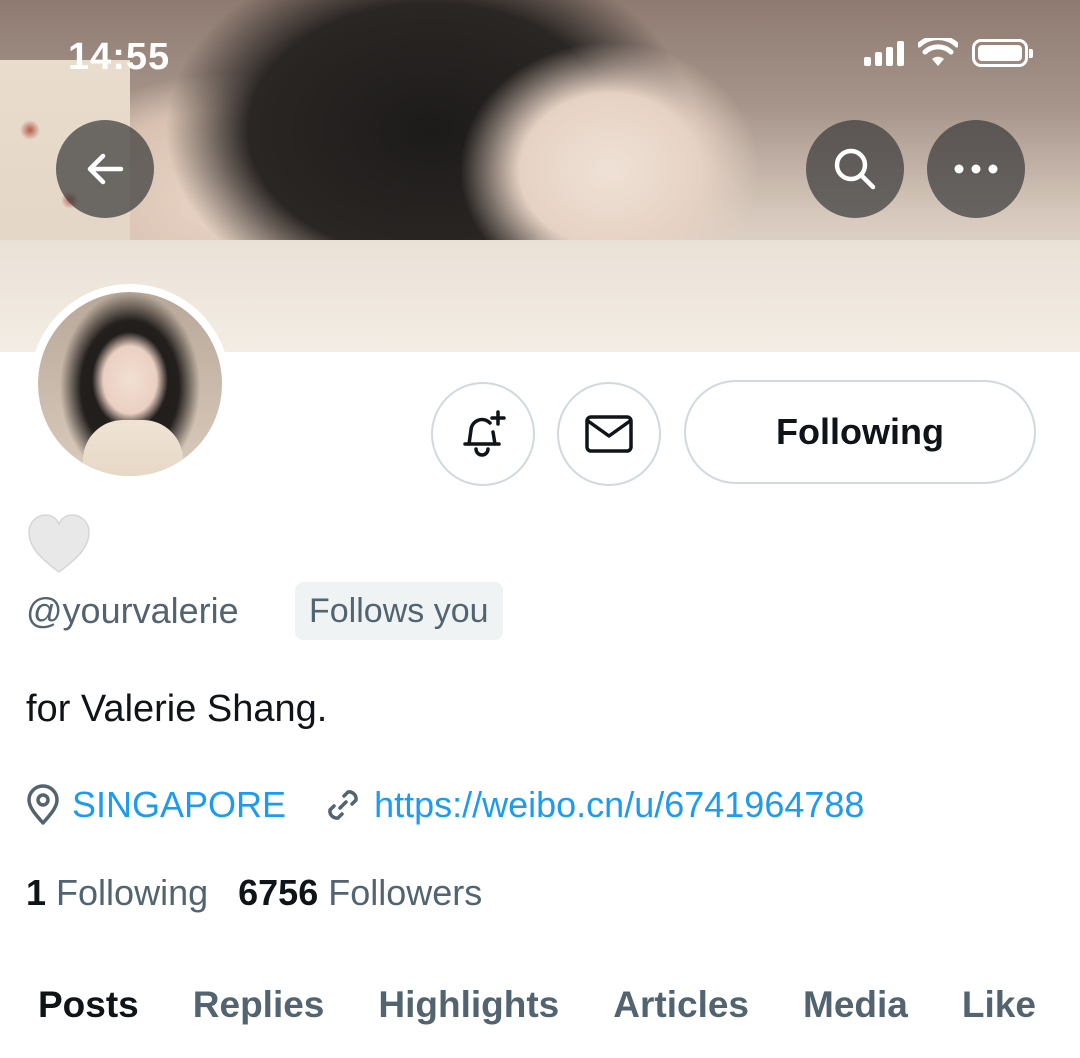 The height and width of the screenshot is (1058, 1080). I want to click on follow-counts: 1 Following 6756 Followers, so click(254, 893).